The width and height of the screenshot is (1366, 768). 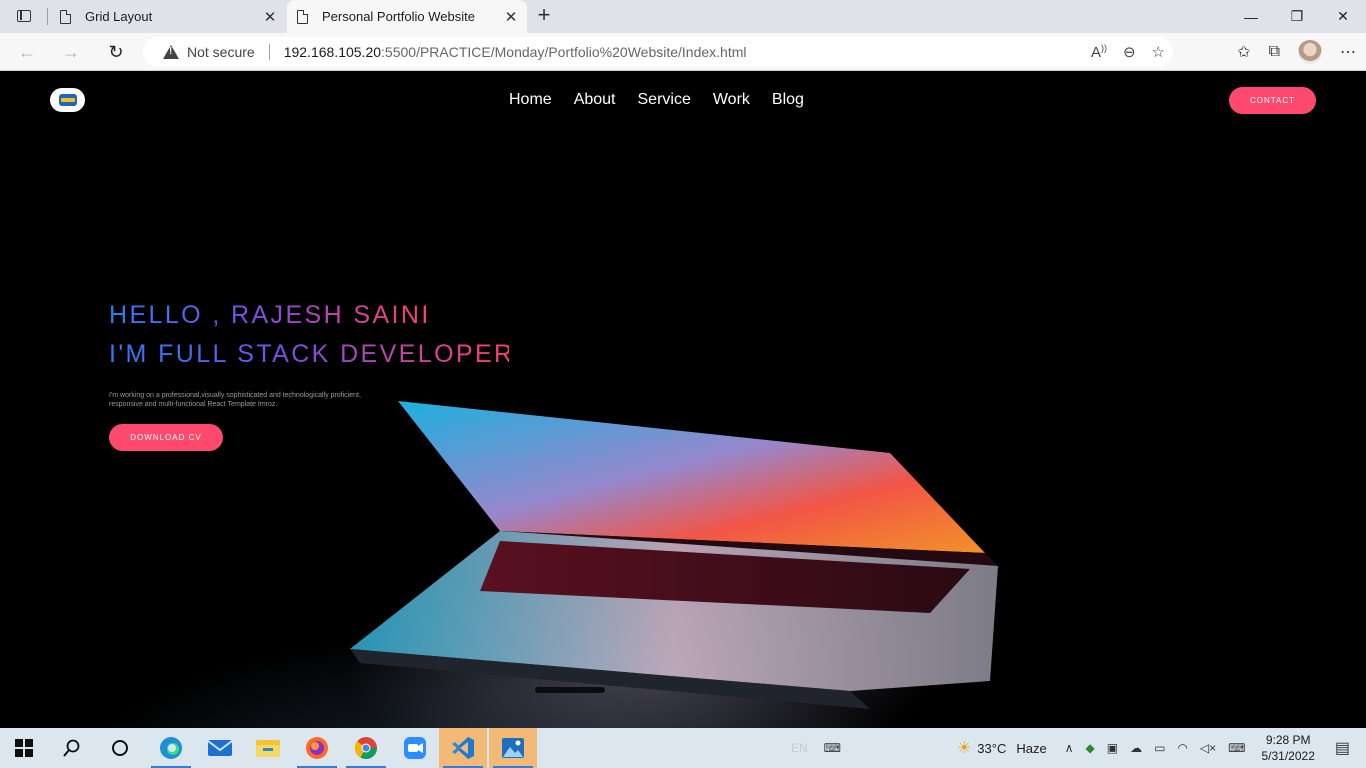 What do you see at coordinates (1296, 52) in the screenshot?
I see `toolbar-actions: ✩ ⧉ ⋯` at bounding box center [1296, 52].